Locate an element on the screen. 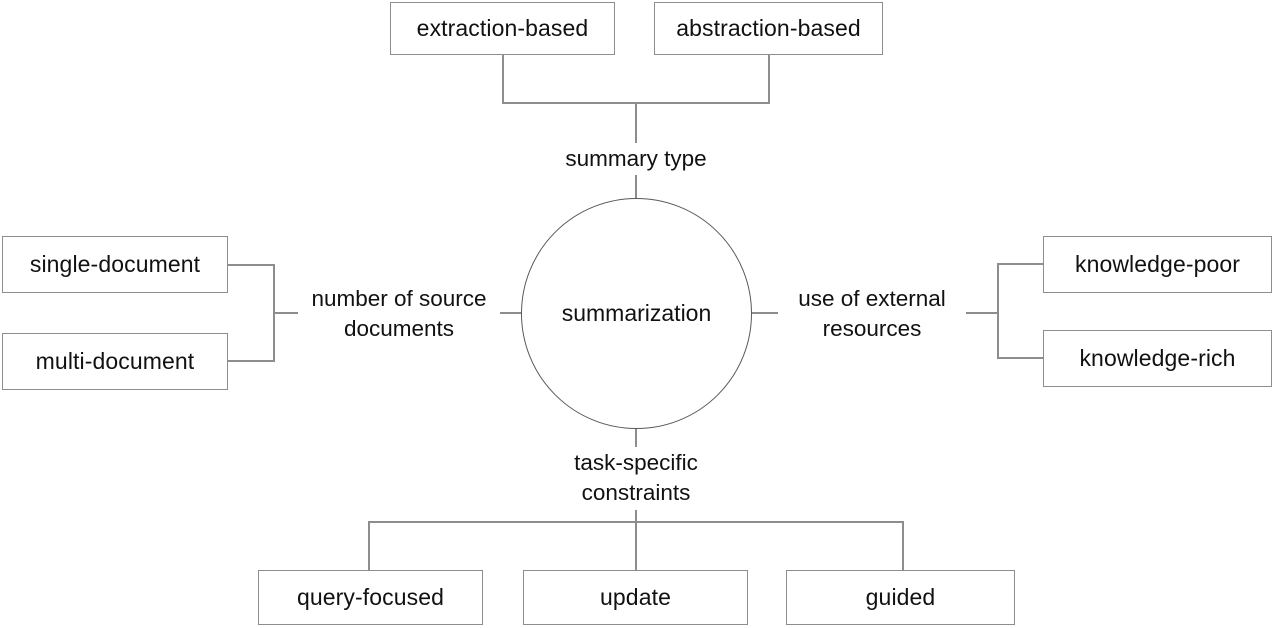 The width and height of the screenshot is (1272, 628). node-single-document: single-document is located at coordinates (115, 264).